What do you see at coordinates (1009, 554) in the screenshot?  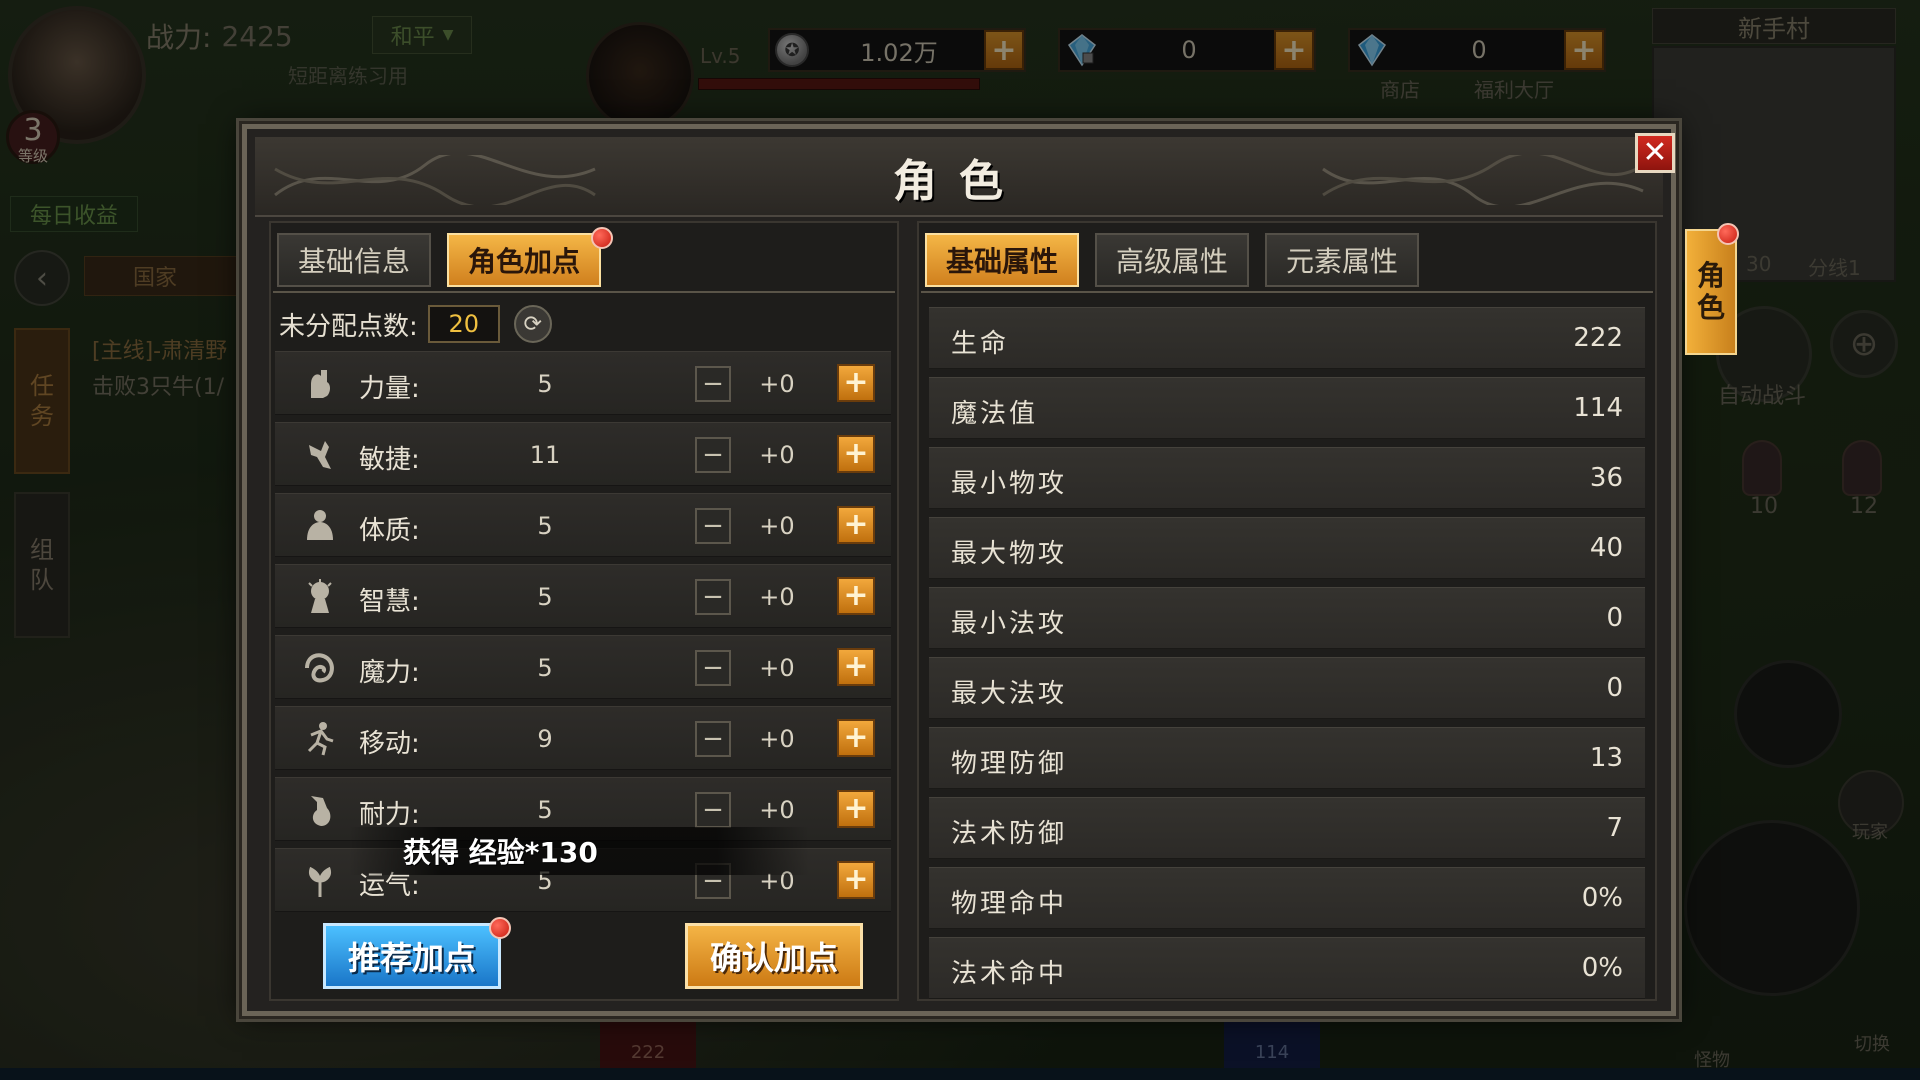 I see `attribute-name: 最大物攻` at bounding box center [1009, 554].